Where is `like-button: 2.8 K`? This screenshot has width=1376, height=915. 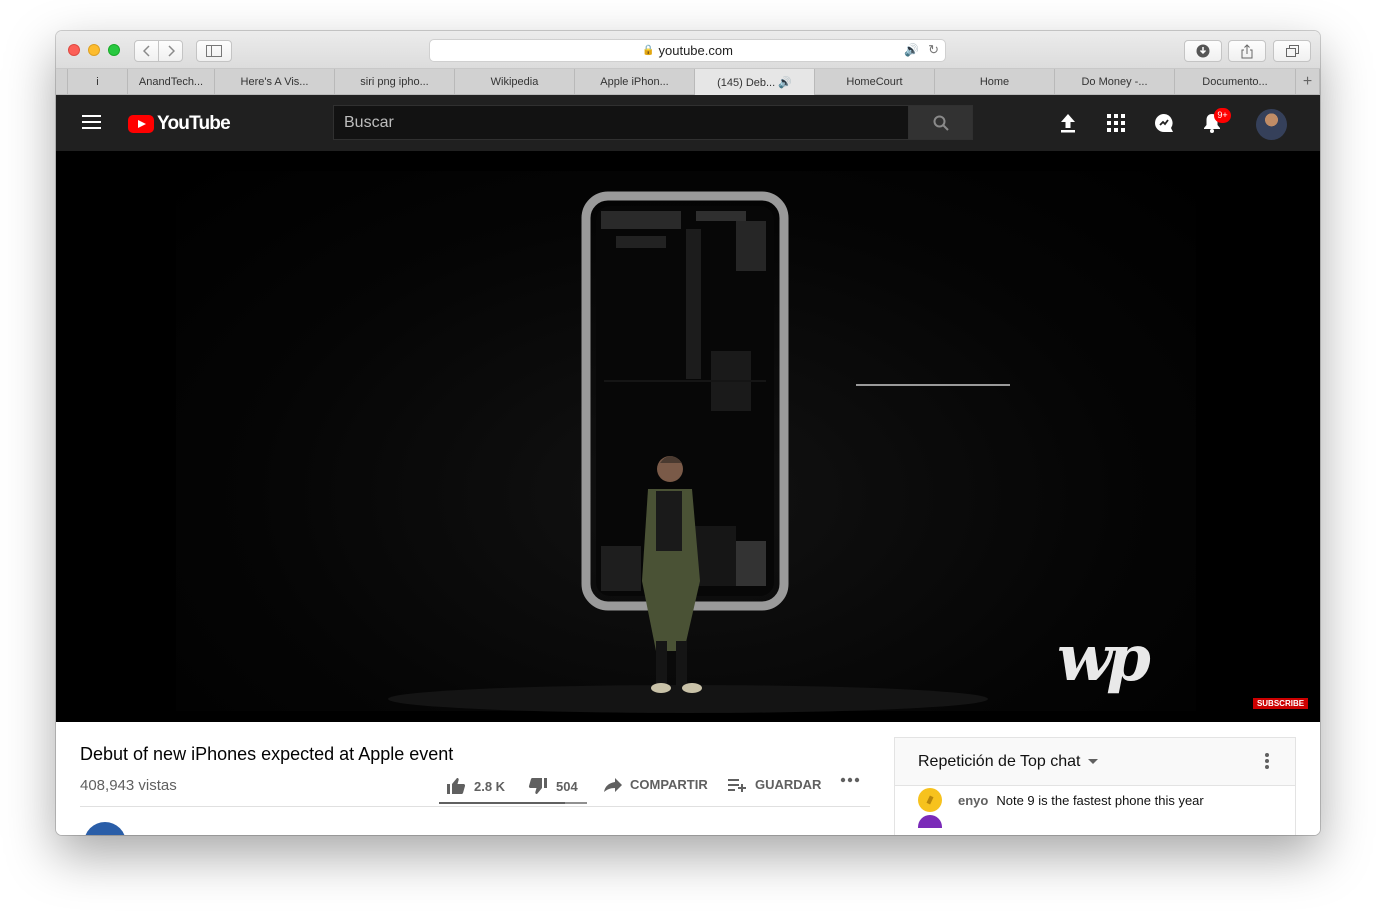 like-button: 2.8 K is located at coordinates (475, 786).